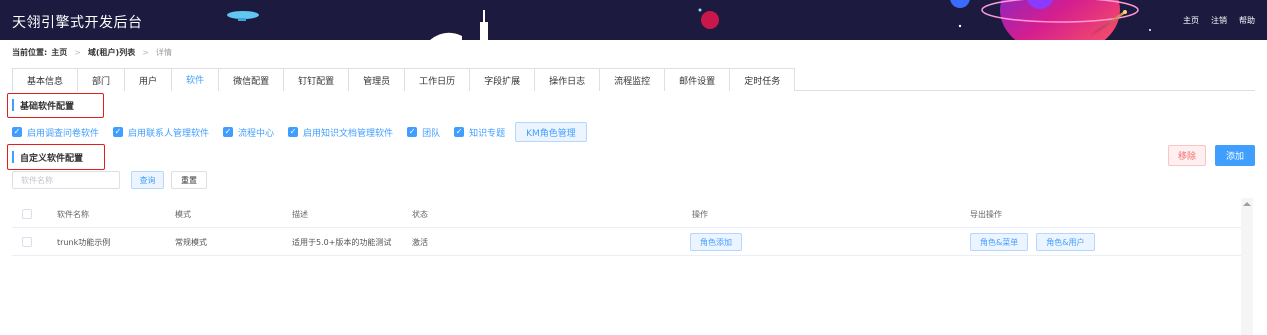  Describe the element at coordinates (101, 79) in the screenshot. I see `tab-department: 部门` at that location.